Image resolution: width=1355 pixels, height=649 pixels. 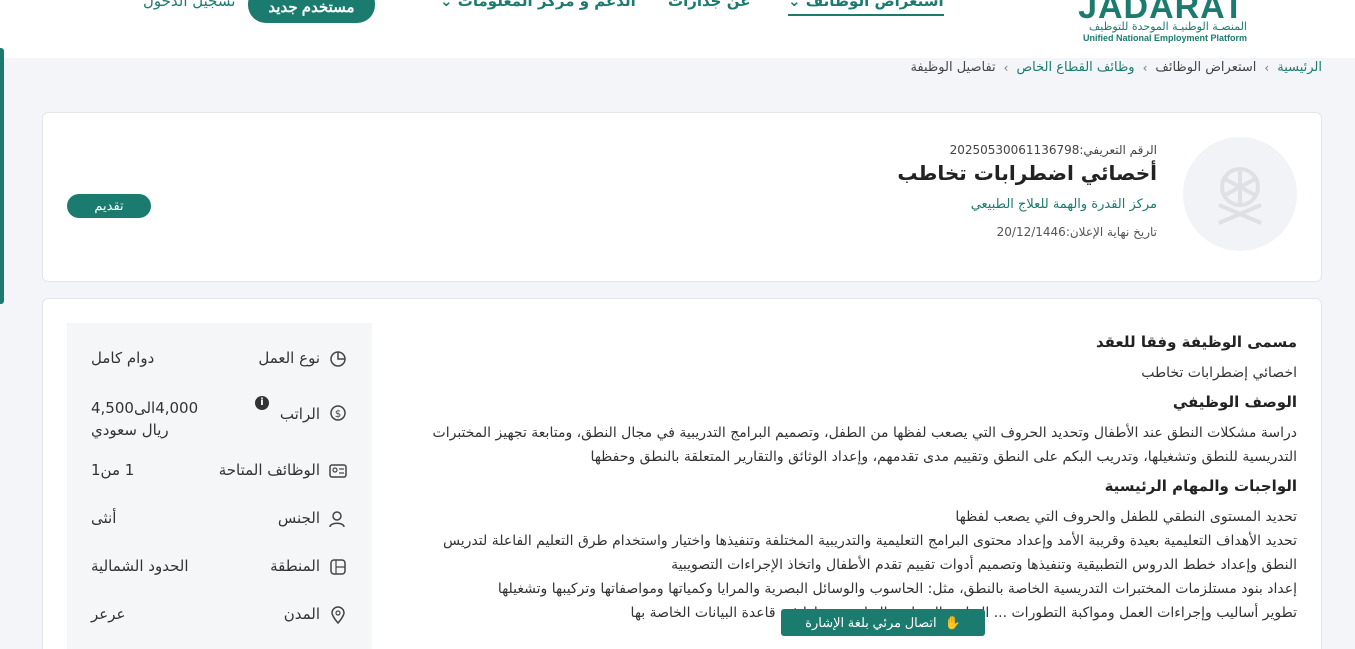 I want to click on attribute-value: 1 من1, so click(x=113, y=470).